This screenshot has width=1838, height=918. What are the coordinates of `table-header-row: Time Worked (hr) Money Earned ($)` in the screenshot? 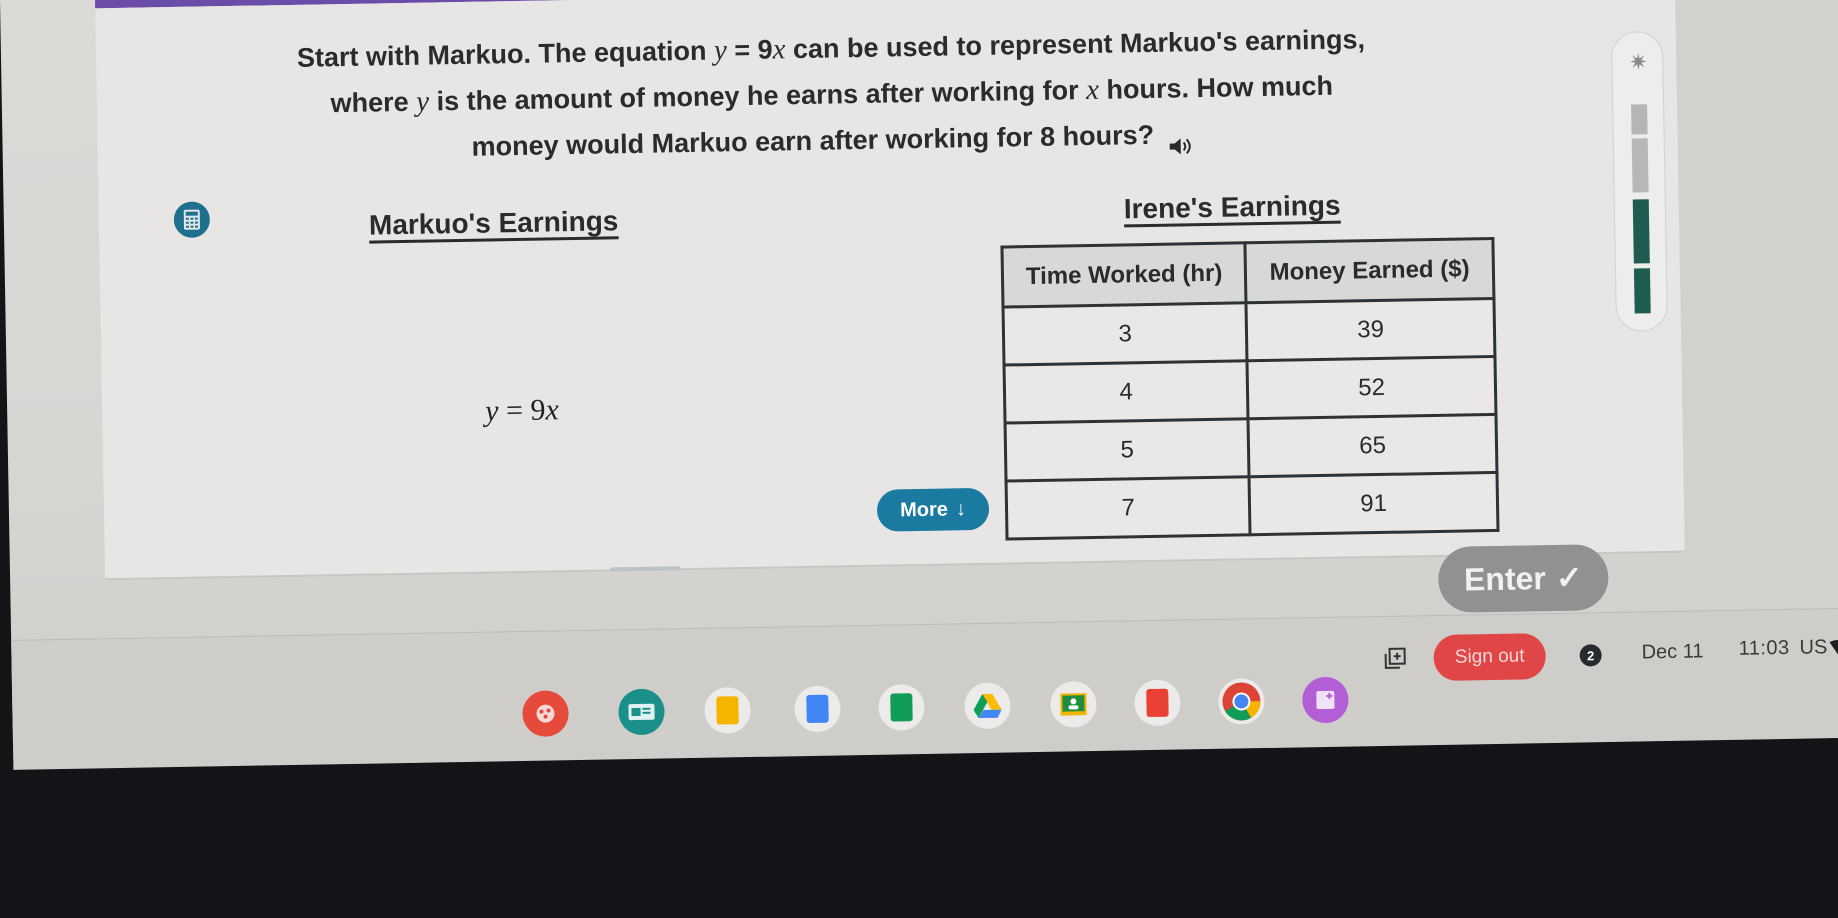 It's located at (1247, 273).